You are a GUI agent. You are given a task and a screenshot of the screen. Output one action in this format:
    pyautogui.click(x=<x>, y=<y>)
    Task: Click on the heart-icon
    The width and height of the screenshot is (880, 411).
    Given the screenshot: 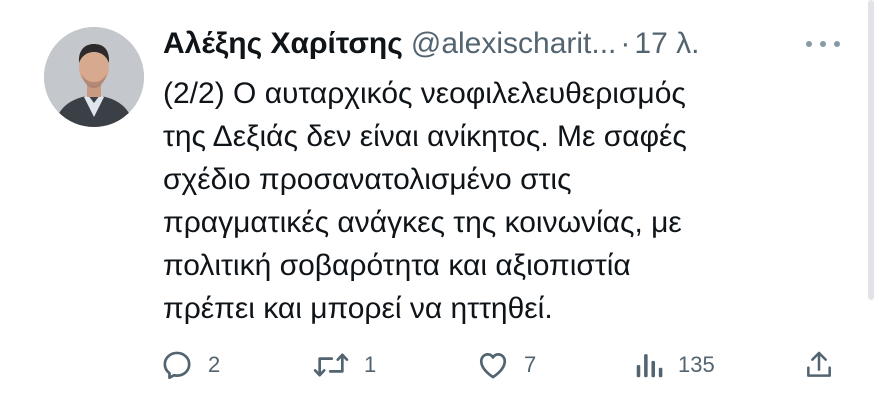 What is the action you would take?
    pyautogui.click(x=493, y=366)
    